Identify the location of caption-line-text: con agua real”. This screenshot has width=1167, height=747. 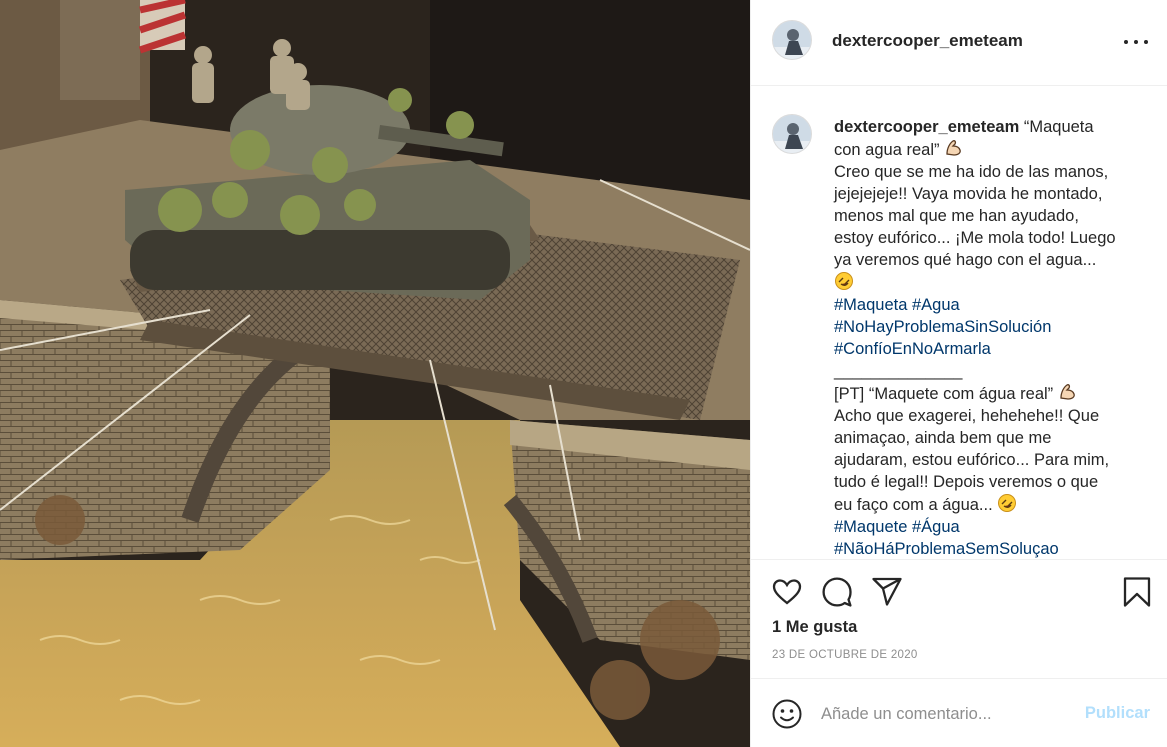
(887, 150).